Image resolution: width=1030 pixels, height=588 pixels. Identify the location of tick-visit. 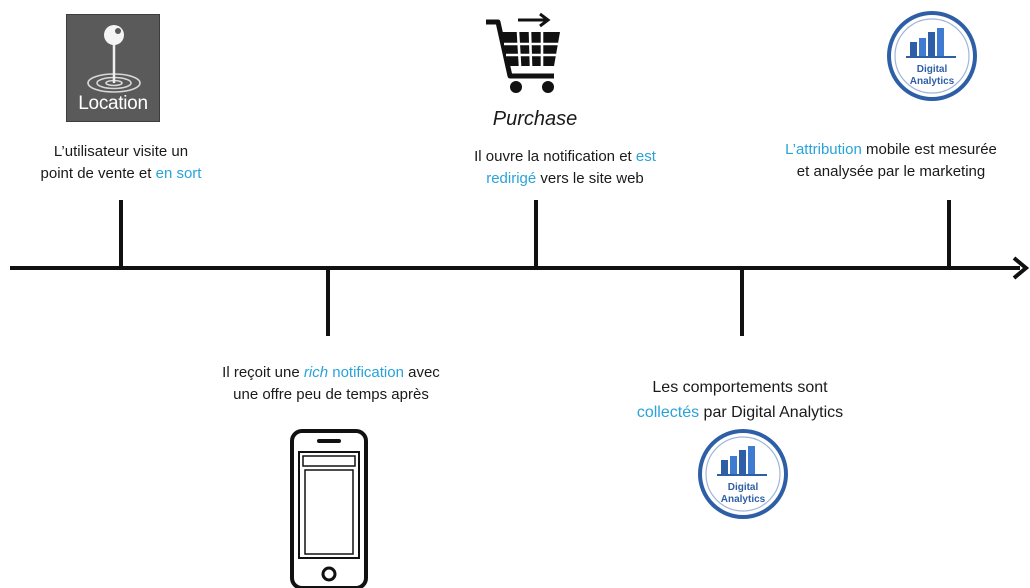
(121, 234).